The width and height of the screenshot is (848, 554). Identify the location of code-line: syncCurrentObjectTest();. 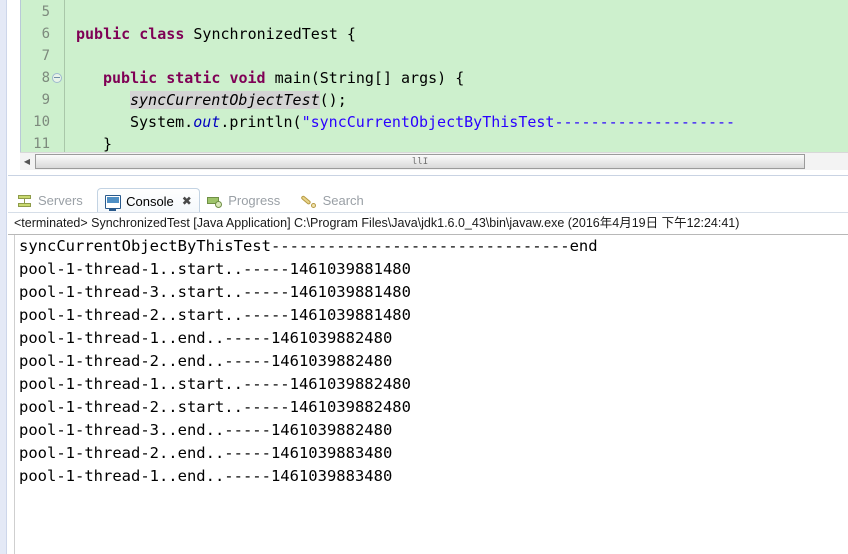
(238, 100).